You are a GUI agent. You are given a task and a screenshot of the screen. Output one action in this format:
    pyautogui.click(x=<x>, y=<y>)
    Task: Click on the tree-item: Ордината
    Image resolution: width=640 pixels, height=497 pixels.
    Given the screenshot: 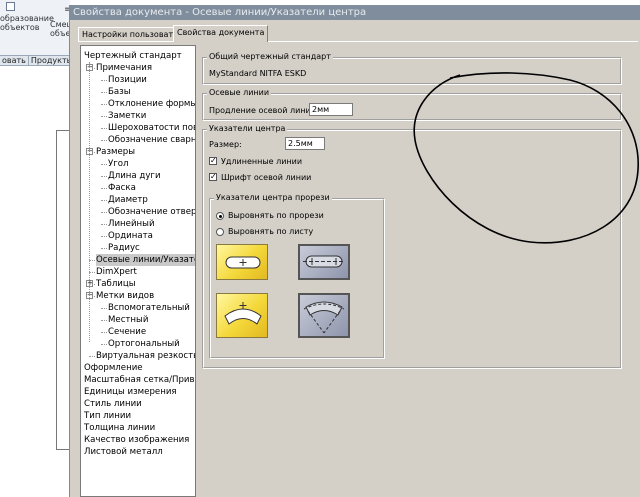 What is the action you would take?
    pyautogui.click(x=130, y=236)
    